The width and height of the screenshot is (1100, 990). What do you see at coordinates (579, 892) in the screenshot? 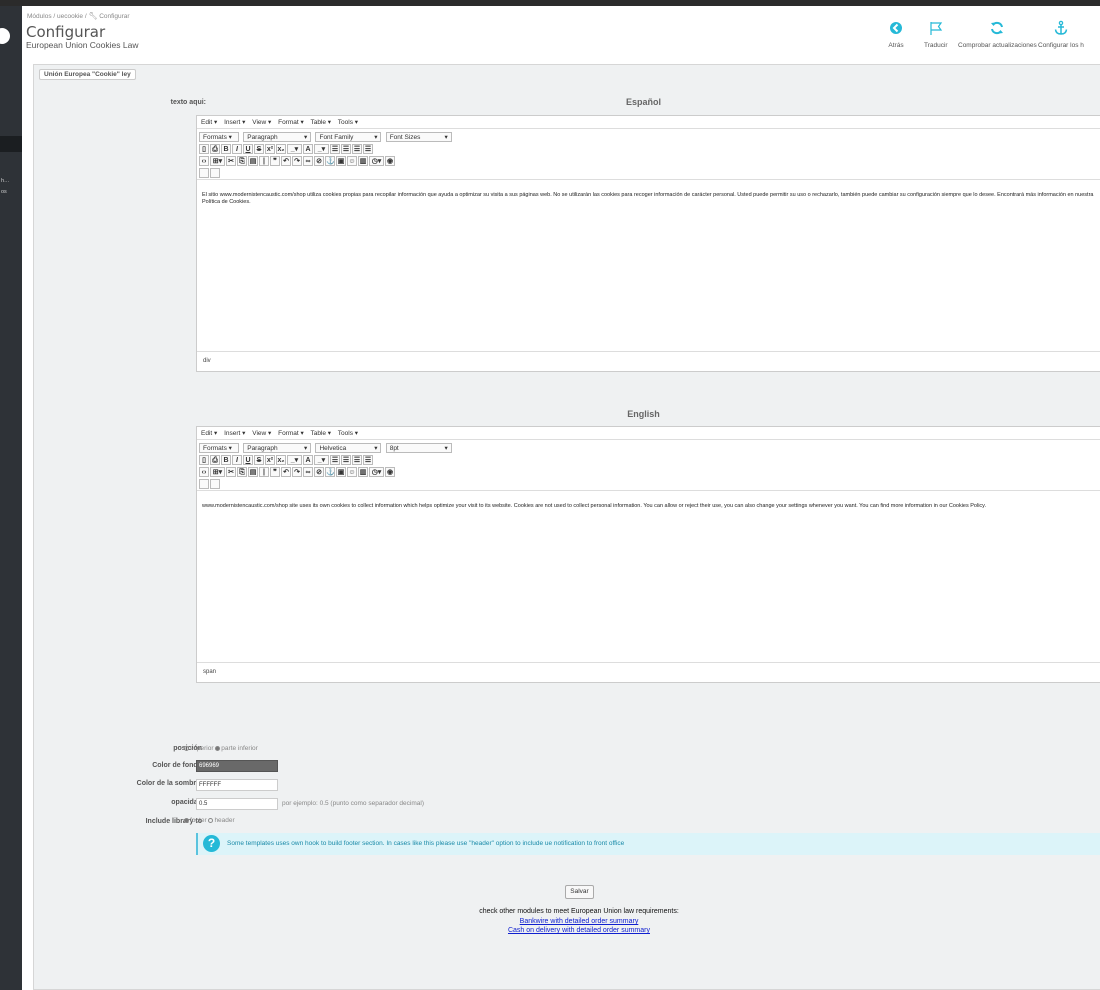
I see `save-button: Salvar` at bounding box center [579, 892].